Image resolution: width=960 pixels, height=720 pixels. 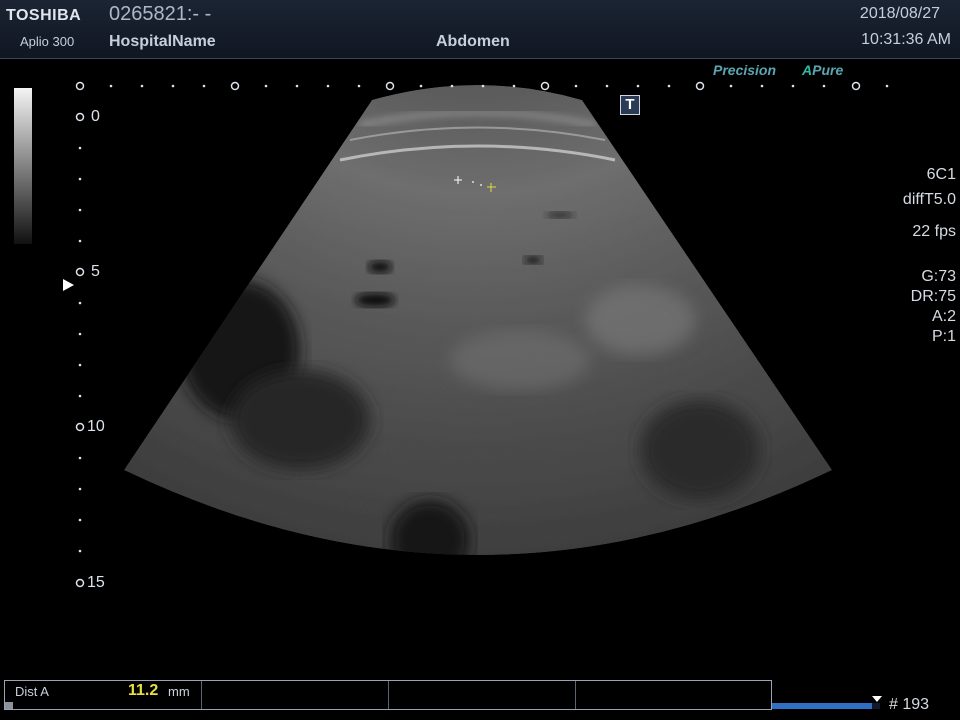 What do you see at coordinates (68, 285) in the screenshot?
I see `focus-marker-icon` at bounding box center [68, 285].